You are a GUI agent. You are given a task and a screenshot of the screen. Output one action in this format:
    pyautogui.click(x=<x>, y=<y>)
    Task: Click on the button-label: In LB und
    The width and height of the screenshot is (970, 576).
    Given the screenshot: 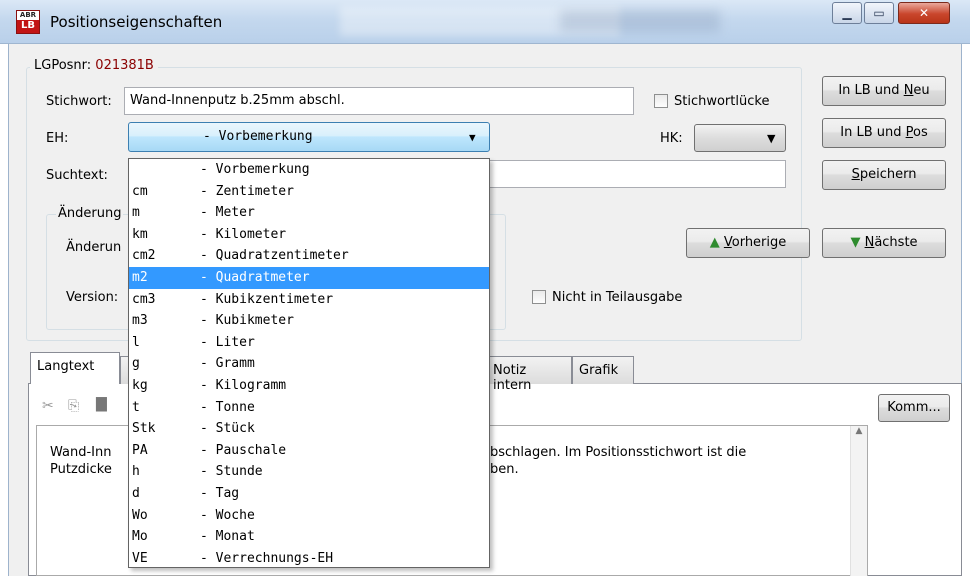 What is the action you would take?
    pyautogui.click(x=871, y=90)
    